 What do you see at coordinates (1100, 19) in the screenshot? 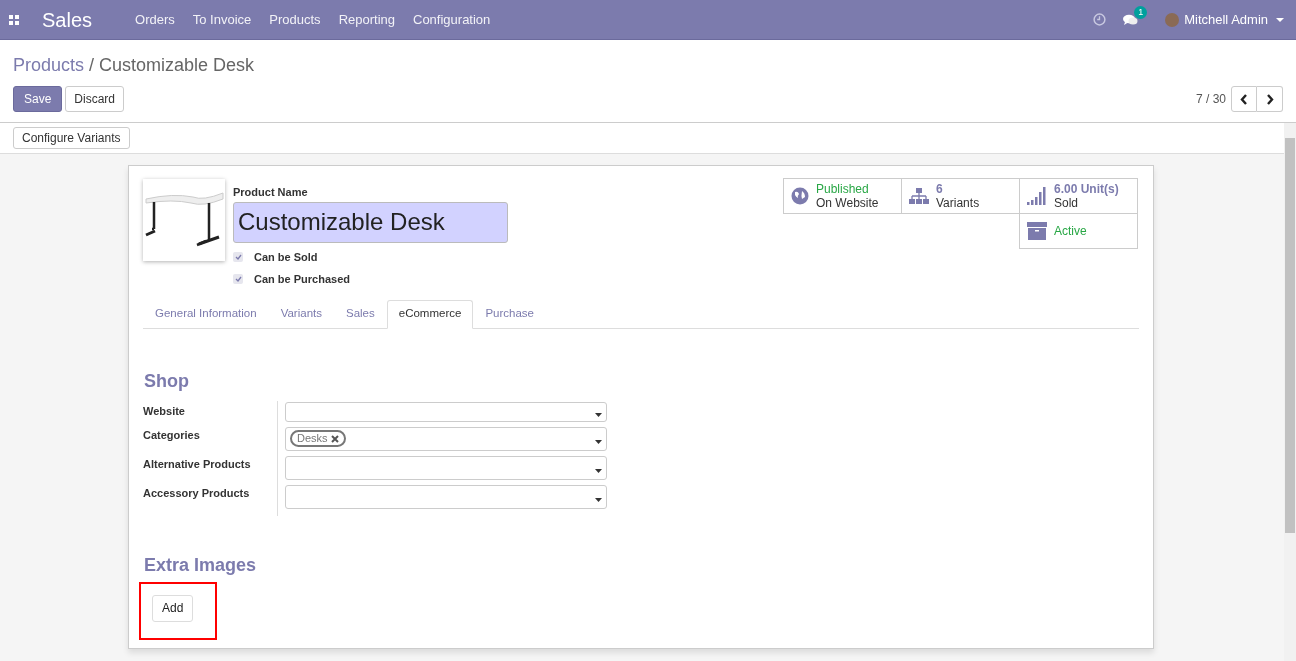
I see `clock-icon` at bounding box center [1100, 19].